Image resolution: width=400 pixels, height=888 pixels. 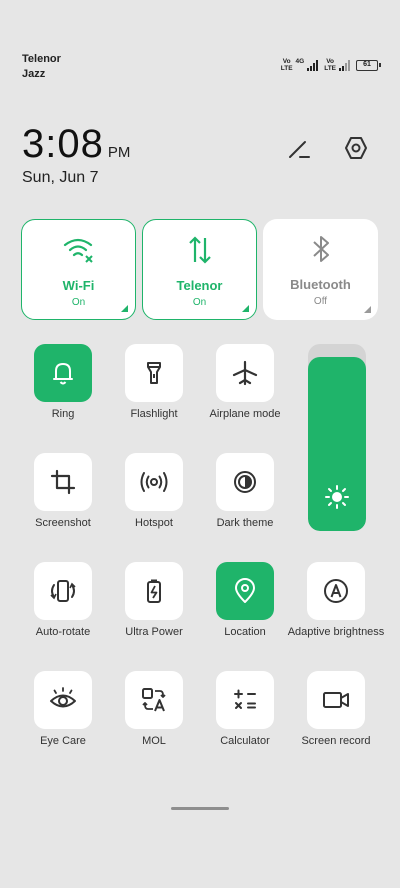 What do you see at coordinates (60, 178) in the screenshot?
I see `clock-date: Sun, Jun 7` at bounding box center [60, 178].